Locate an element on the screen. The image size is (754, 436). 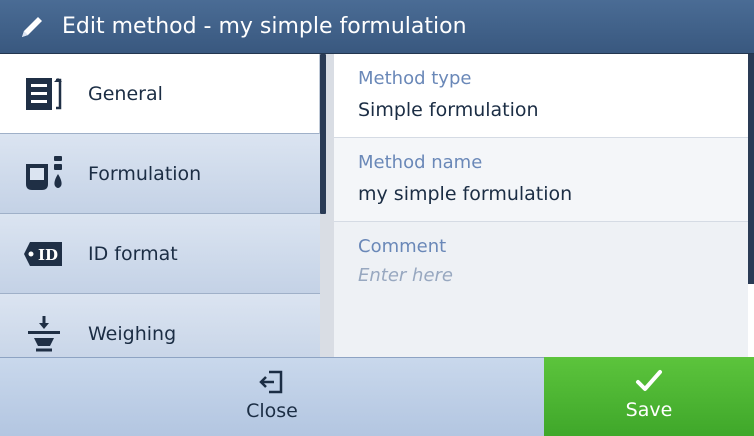
sidebar-item-weighing: Weighing is located at coordinates (160, 325).